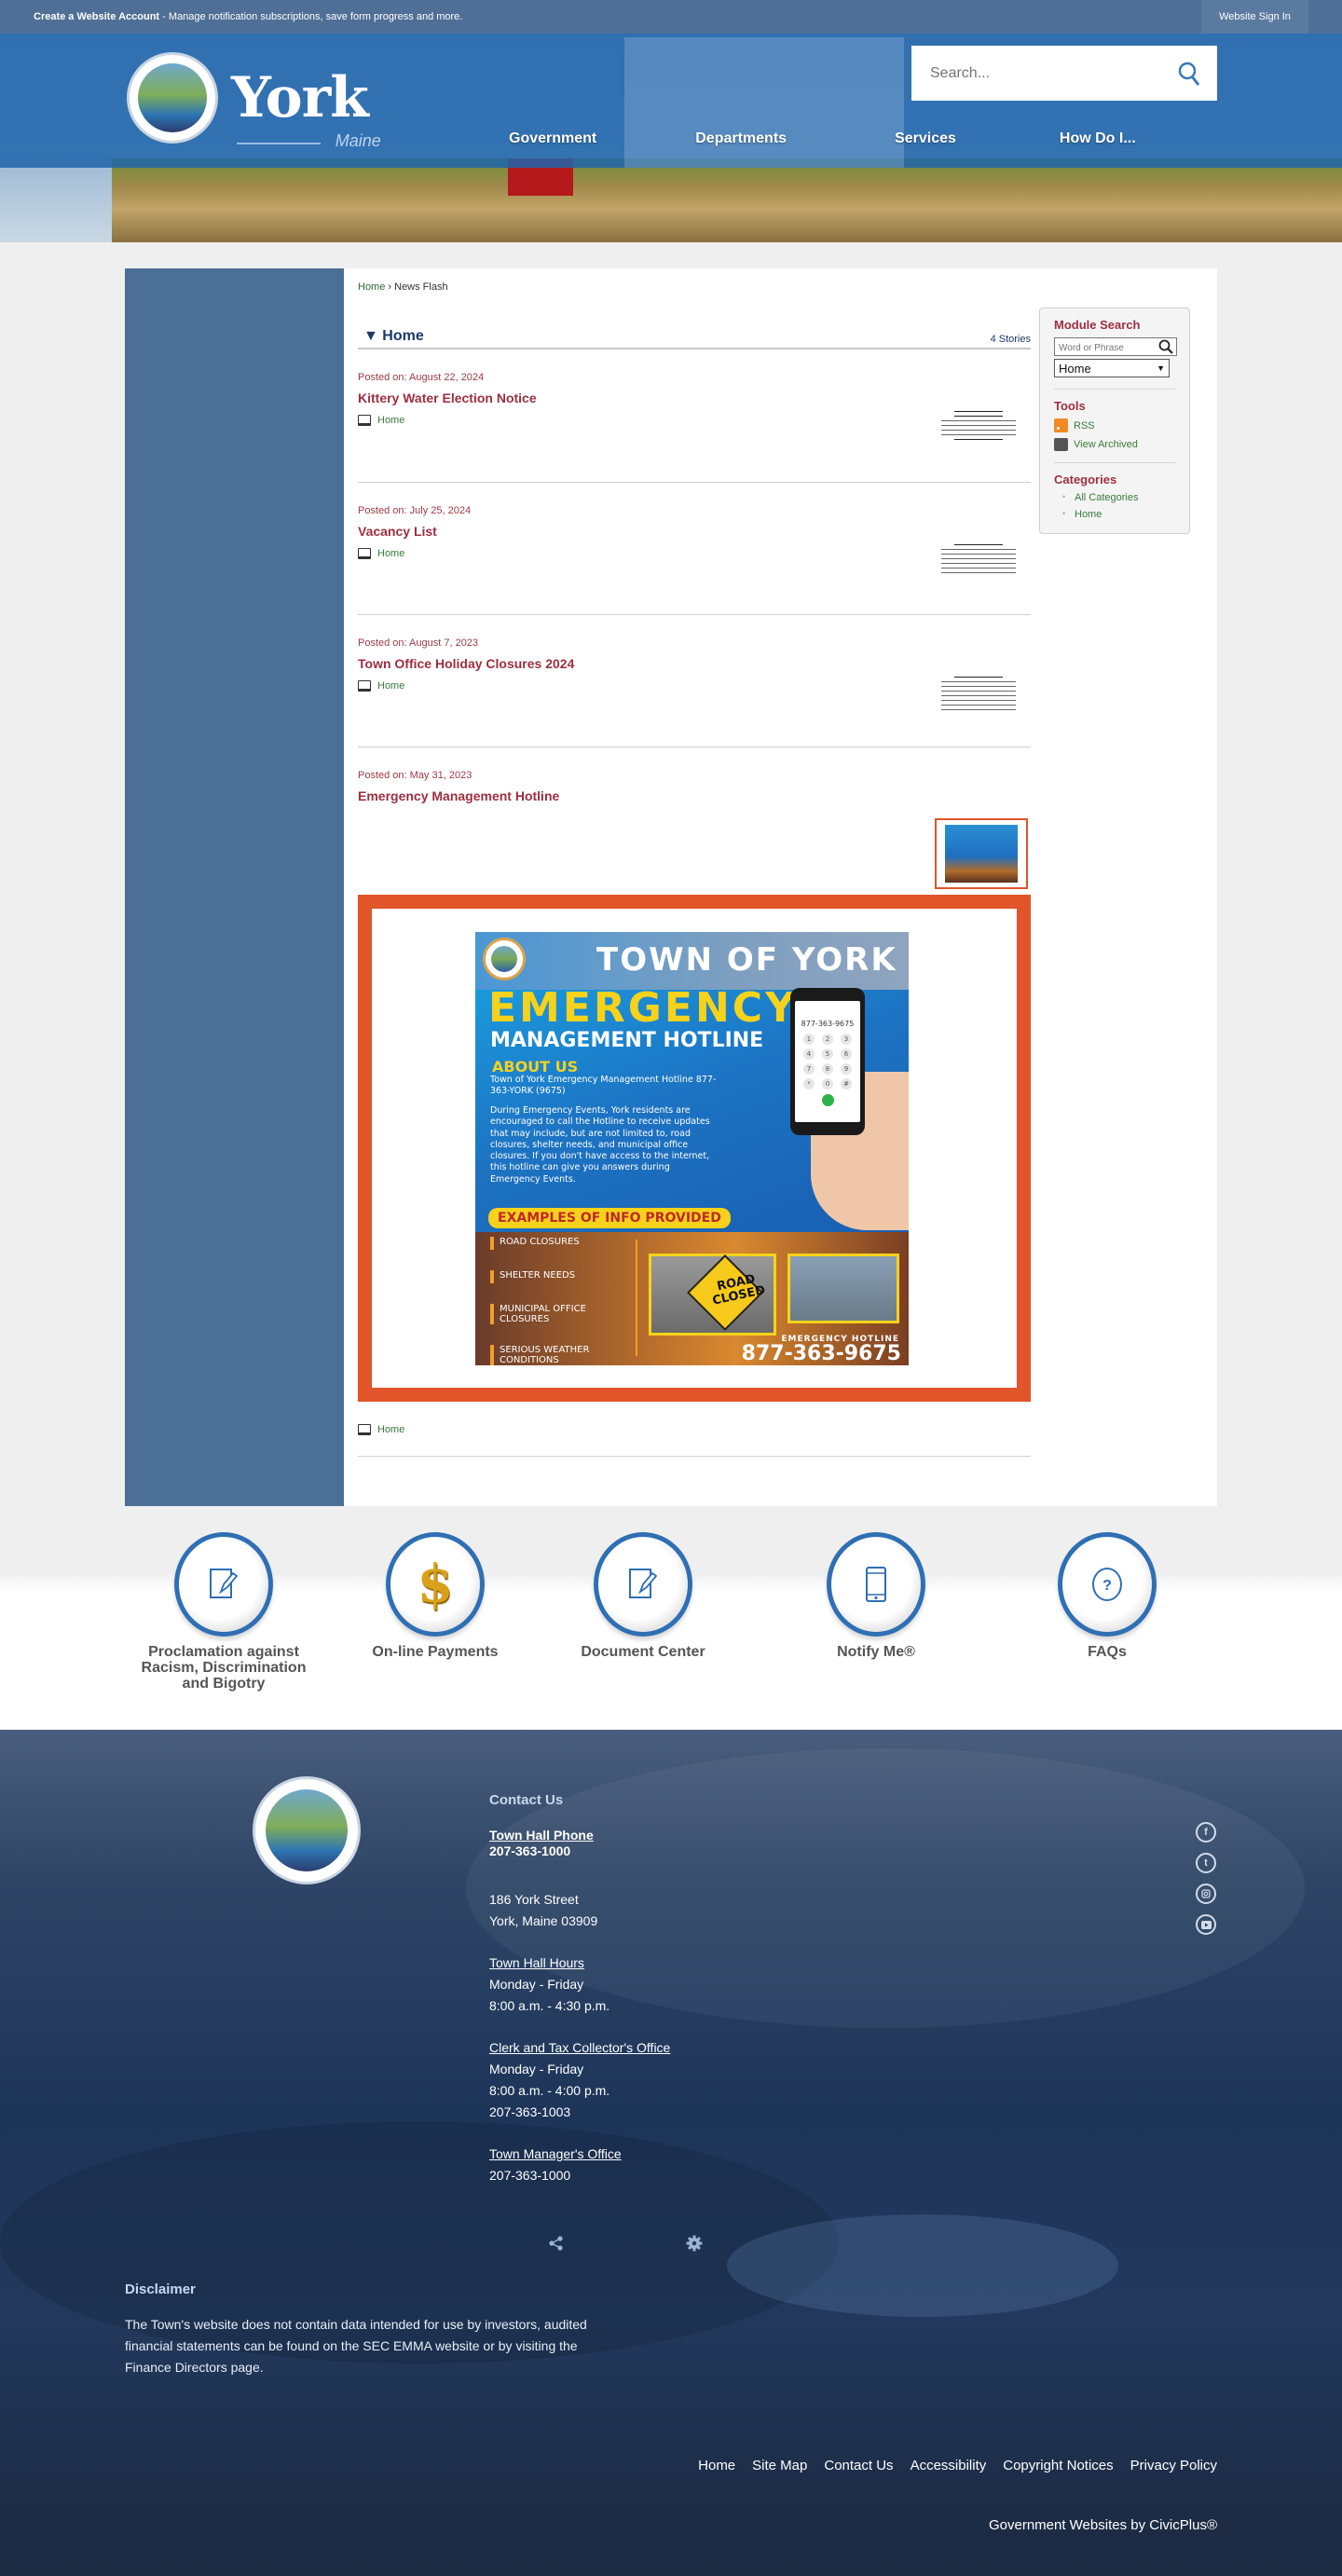 The width and height of the screenshot is (1342, 2576). What do you see at coordinates (695, 663) in the screenshot?
I see `news-title-link: Town Office Holiday Closures 2024` at bounding box center [695, 663].